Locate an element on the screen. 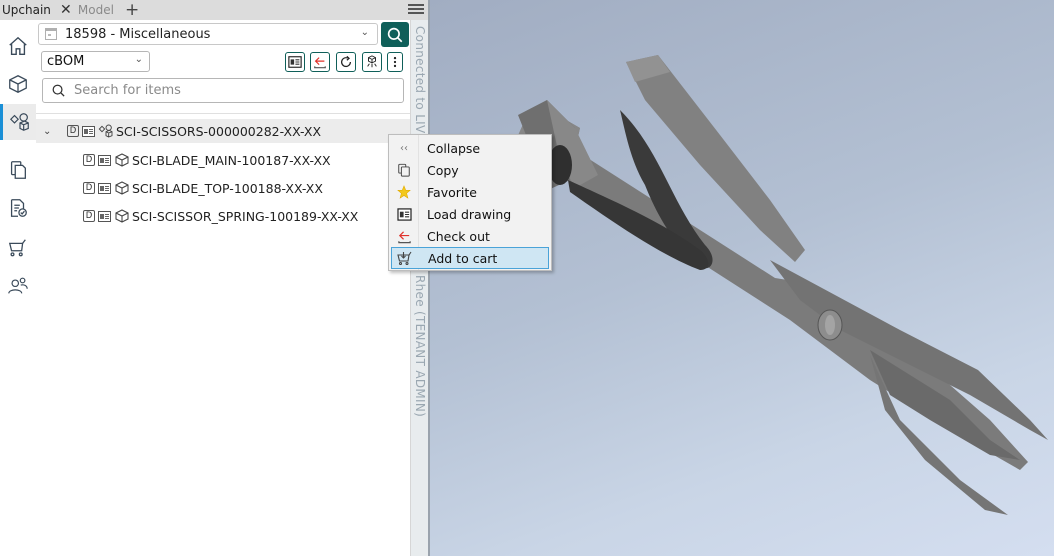  connection-status-user: Rhee (TENANT ADMIN) is located at coordinates (420, 346).